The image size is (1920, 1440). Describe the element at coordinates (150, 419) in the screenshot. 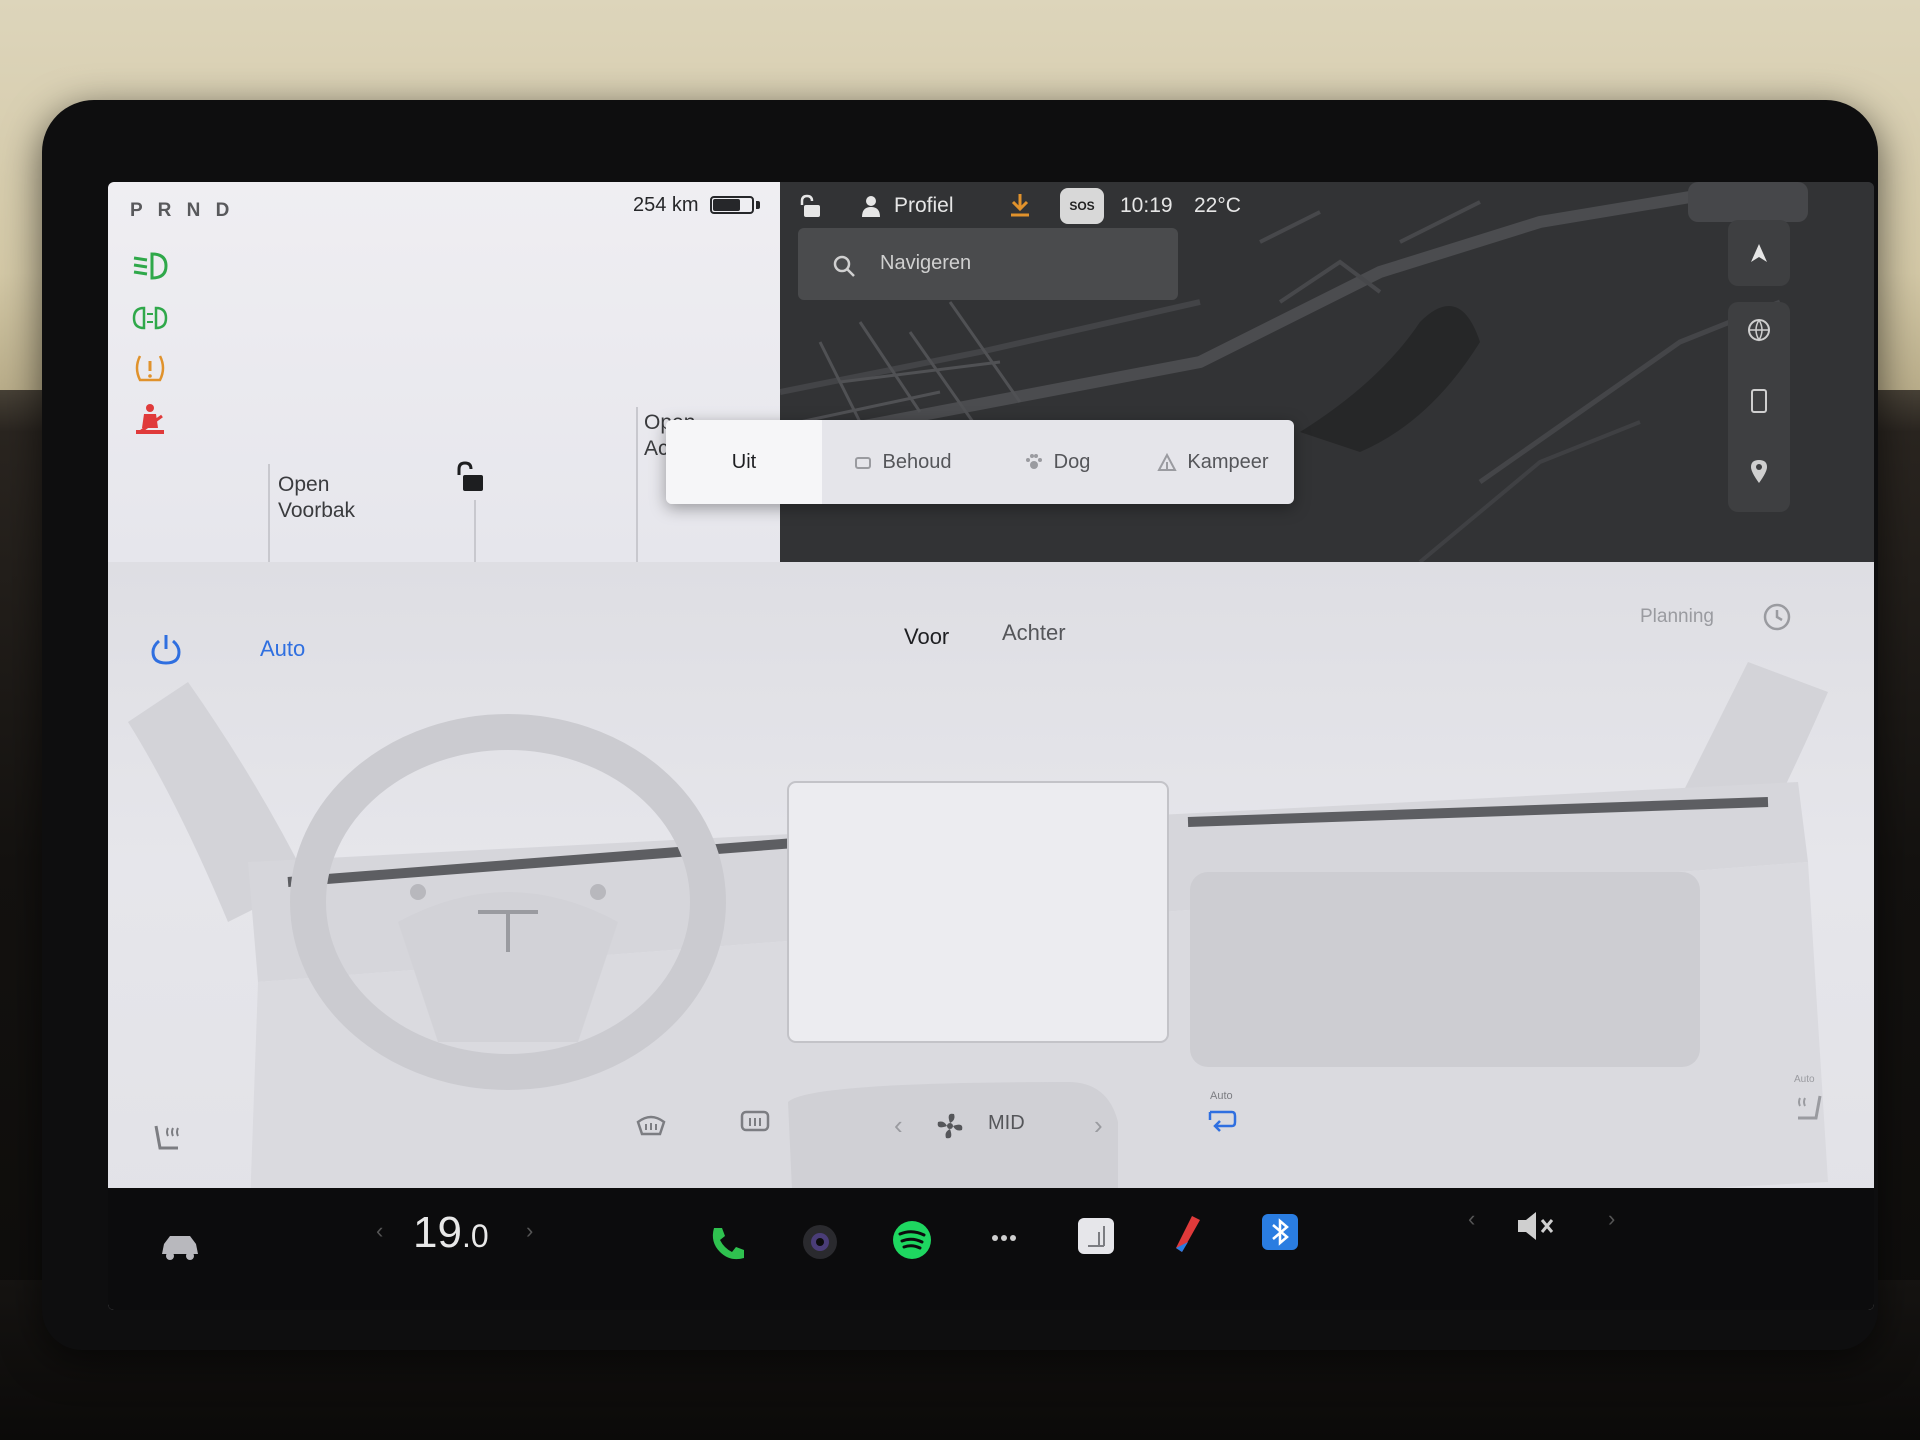

I see `seatbelt-warning-icon` at that location.